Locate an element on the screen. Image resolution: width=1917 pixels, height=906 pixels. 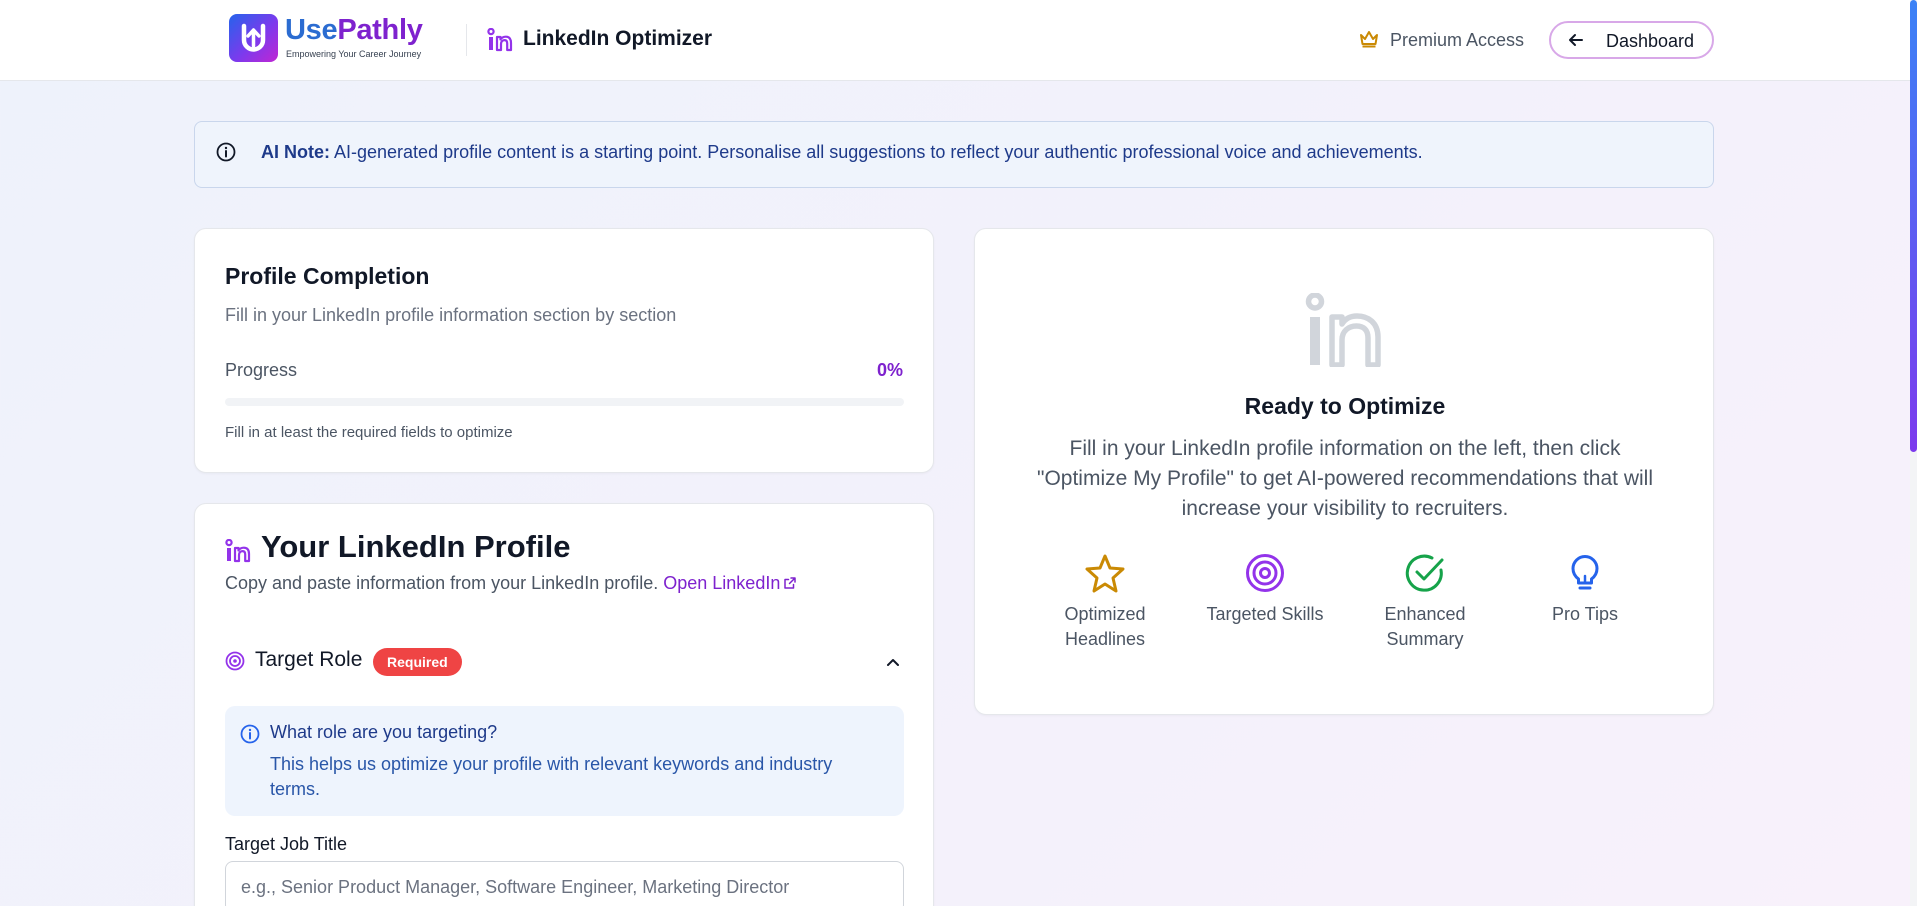
dashboard-button-label: Dashboard is located at coordinates (1650, 41).